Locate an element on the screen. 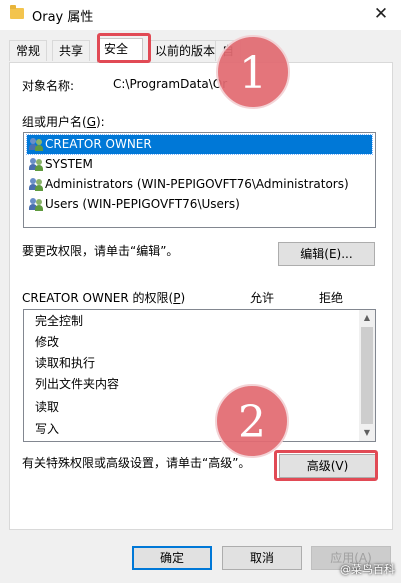  groups-label: 组或用户名(G): is located at coordinates (63, 122).